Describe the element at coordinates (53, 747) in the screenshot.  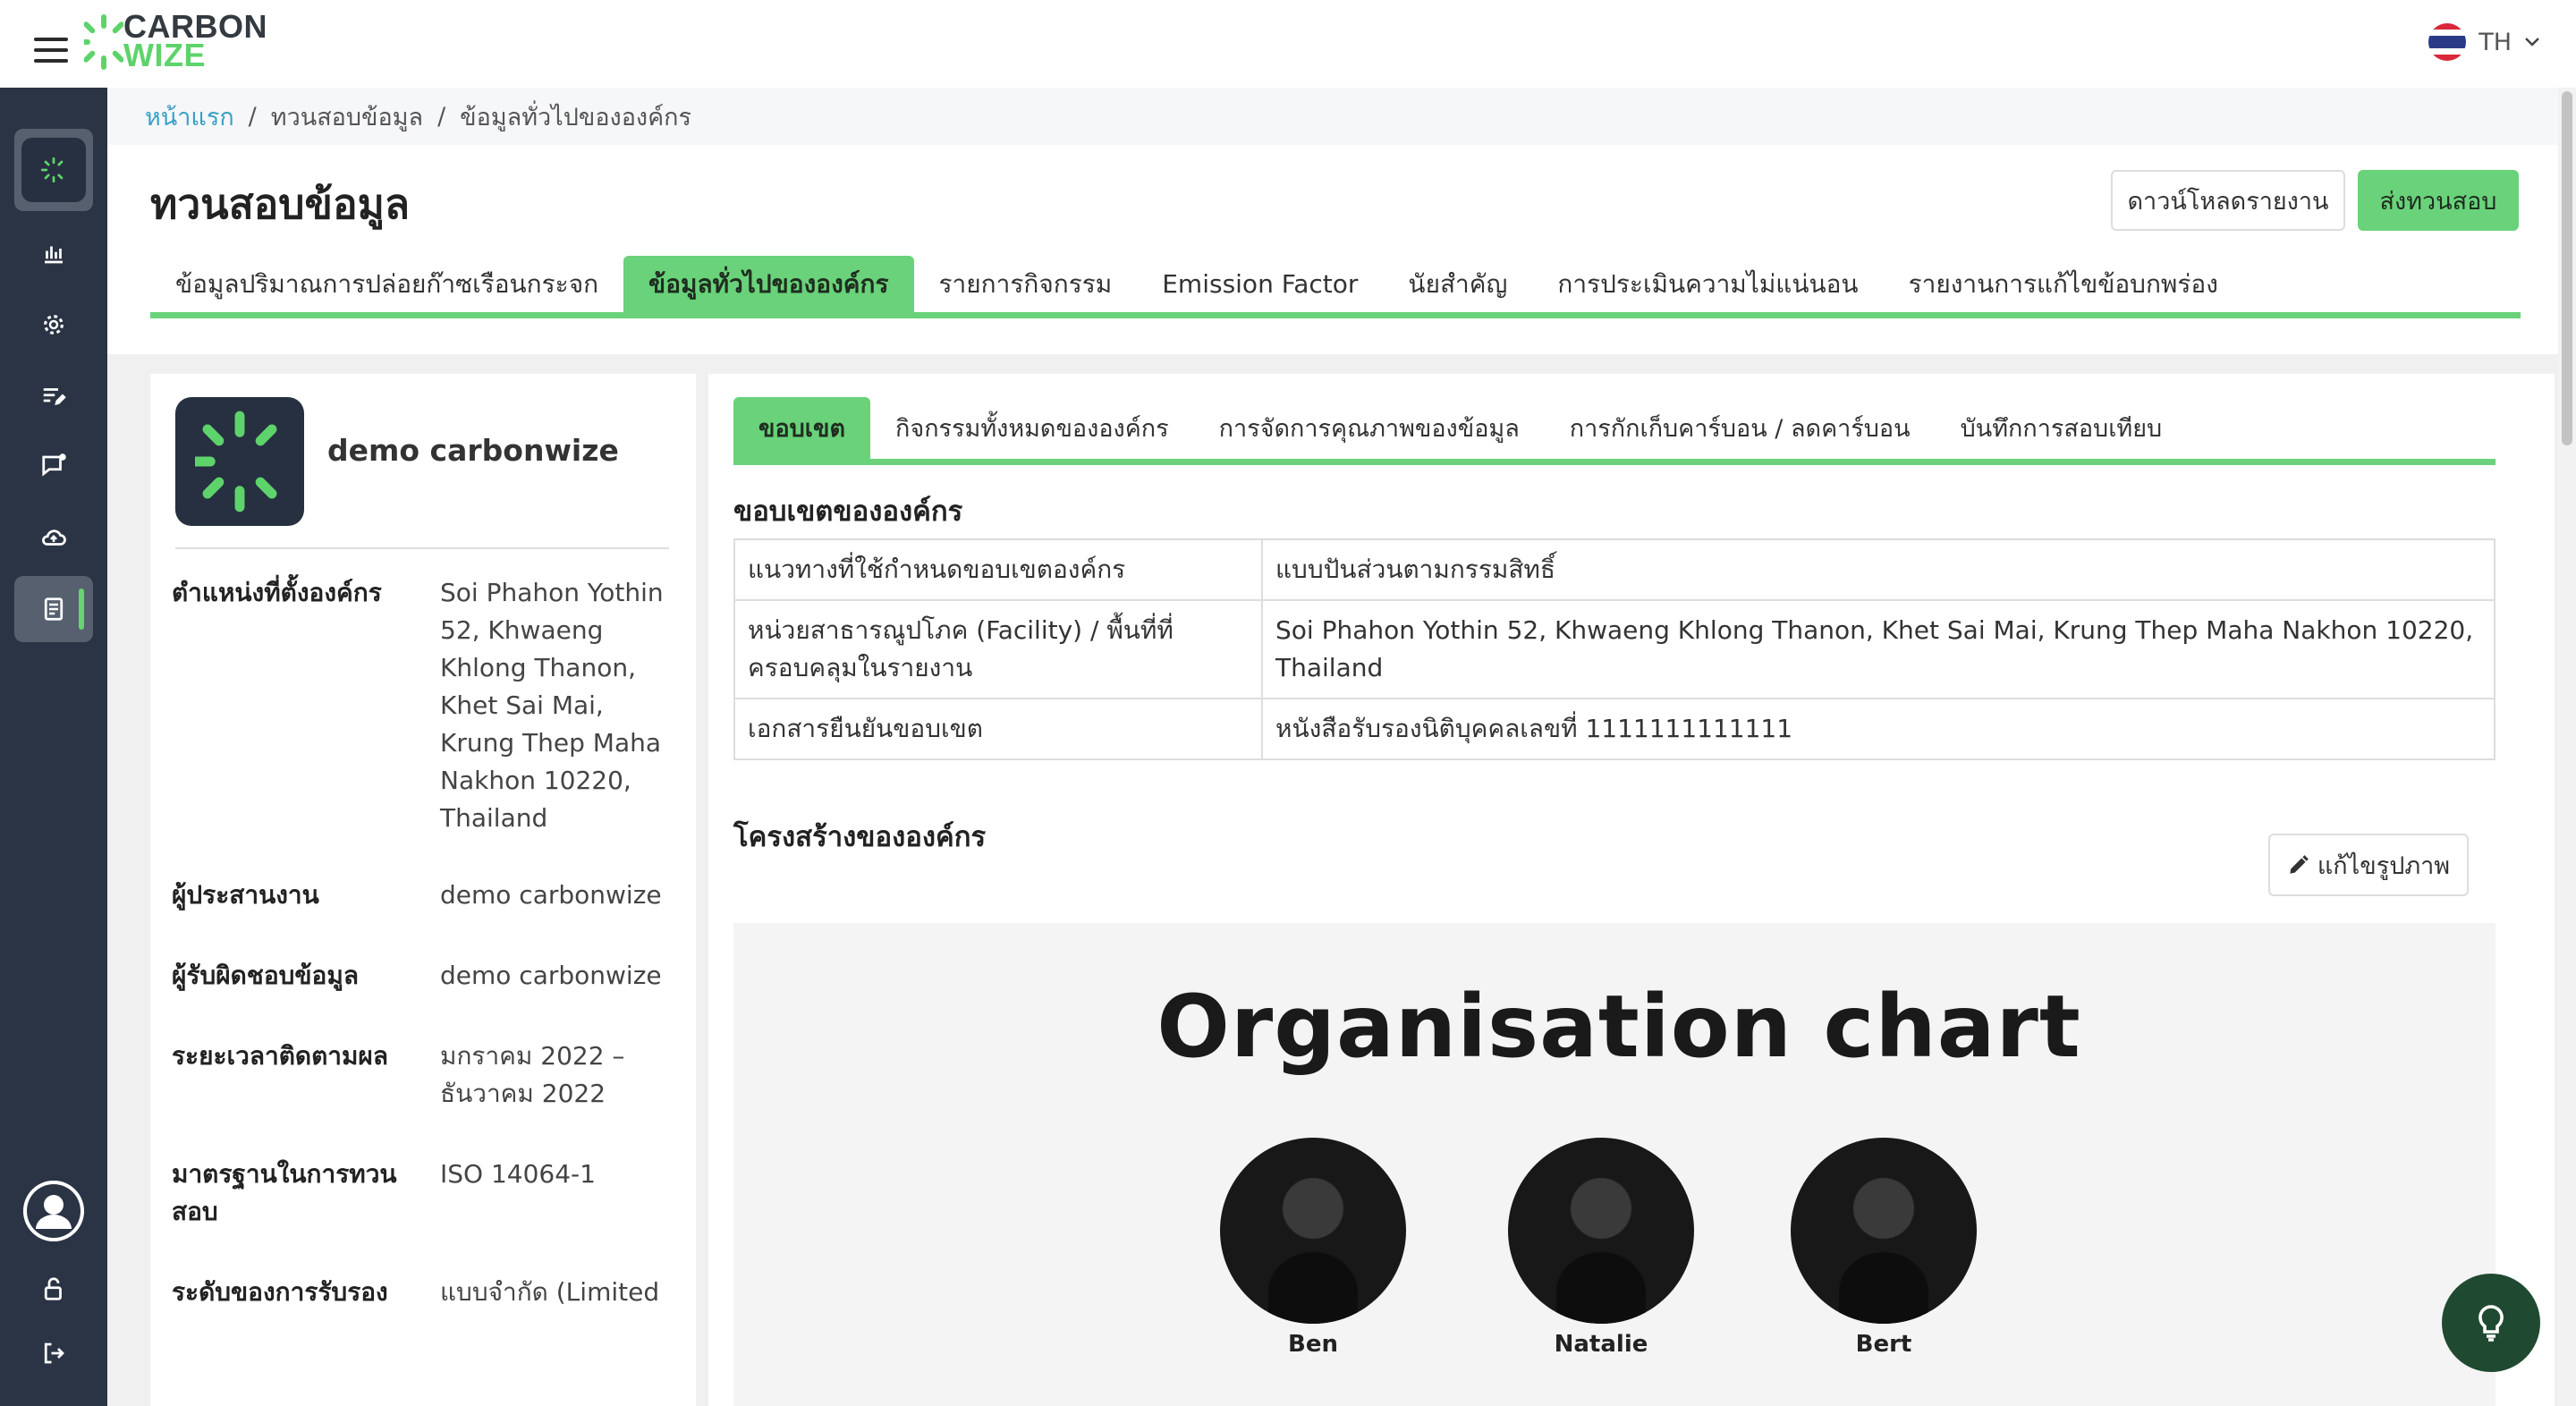
I see `sidebar` at that location.